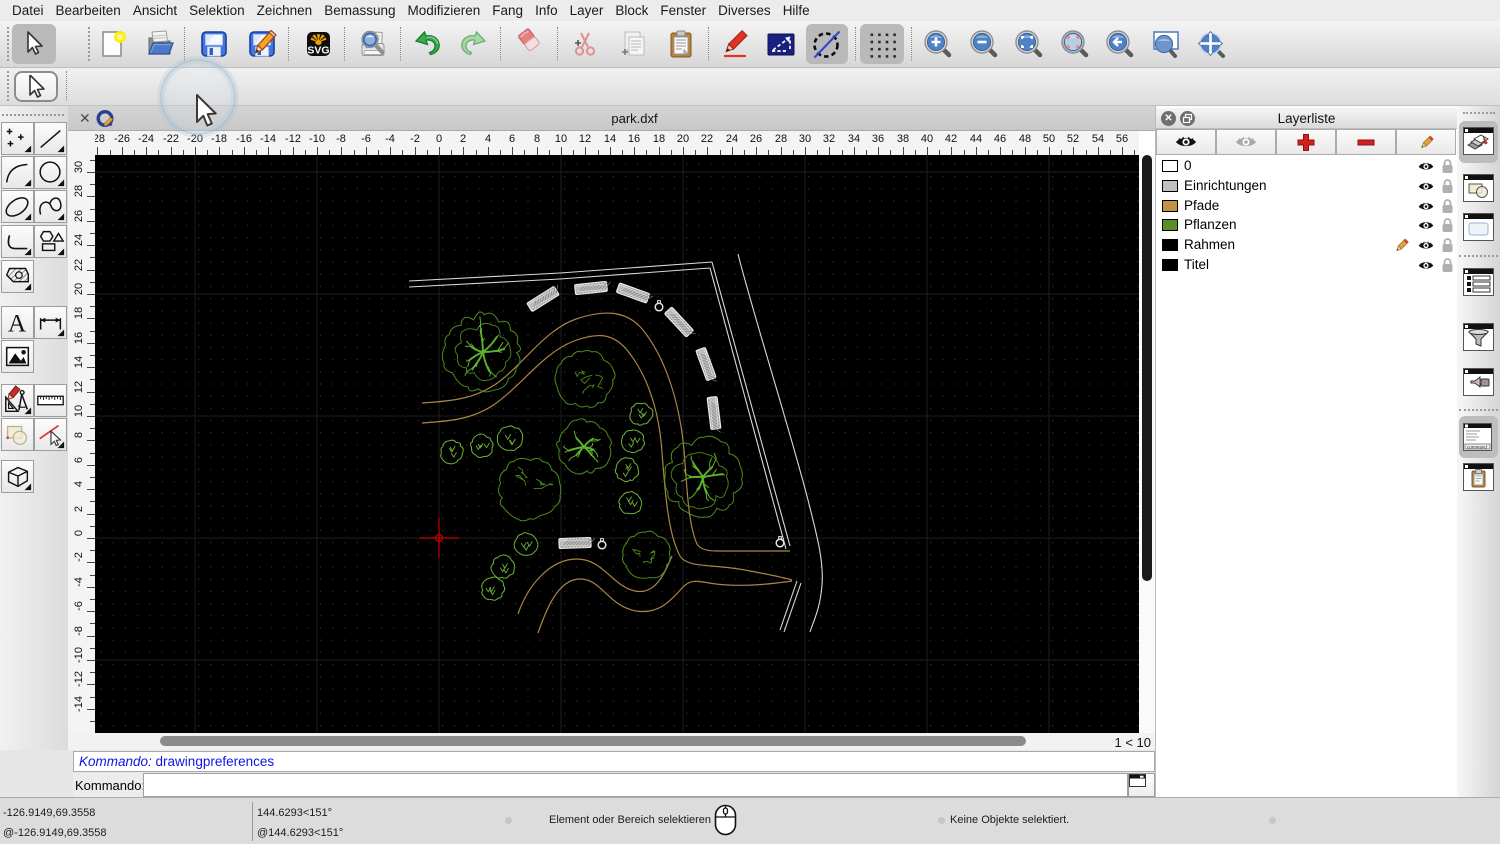 The width and height of the screenshot is (1500, 844). What do you see at coordinates (17, 323) in the screenshot?
I see `svg-text: A` at bounding box center [17, 323].